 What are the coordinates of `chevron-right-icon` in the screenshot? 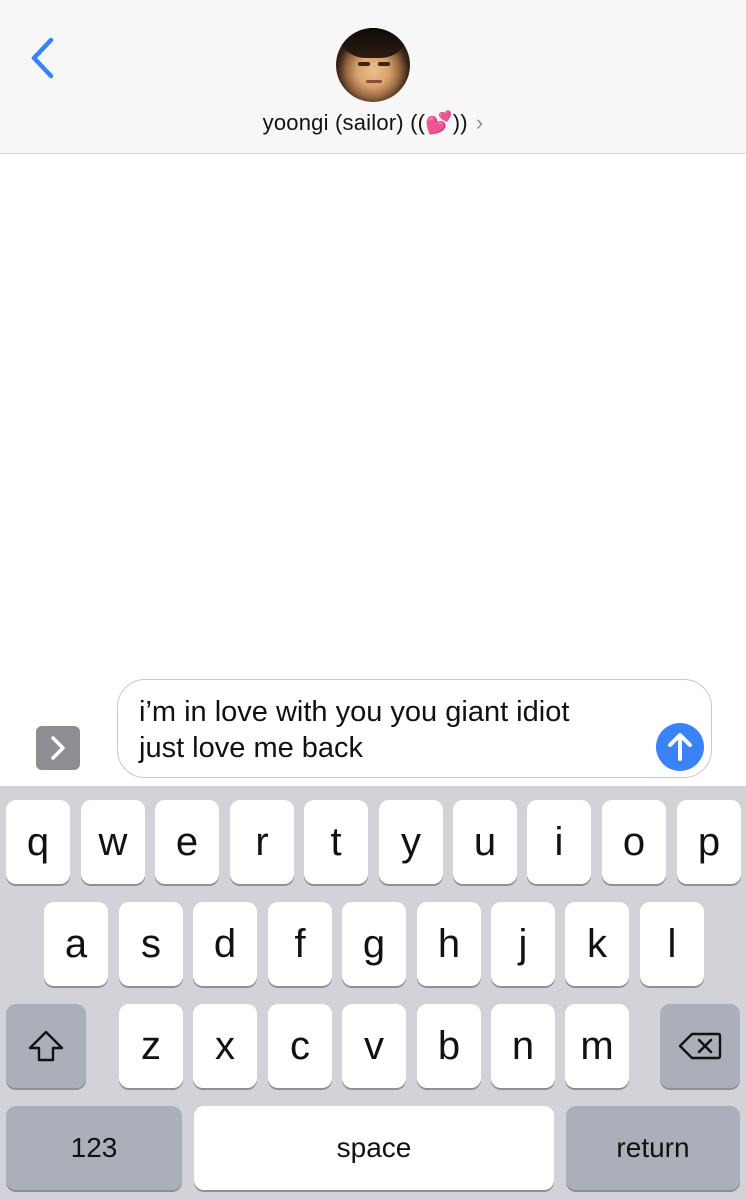 It's located at (58, 748).